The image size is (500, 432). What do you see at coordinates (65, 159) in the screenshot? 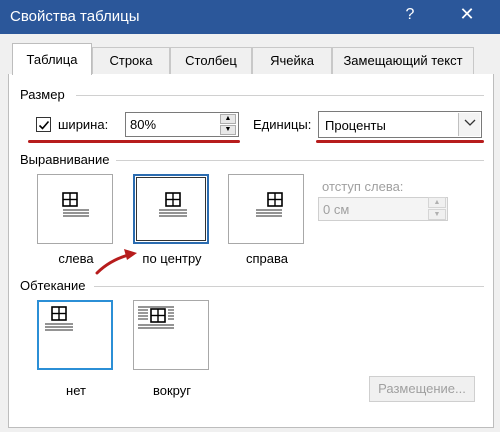
I see `alignment-section-label: Выравнивание` at bounding box center [65, 159].